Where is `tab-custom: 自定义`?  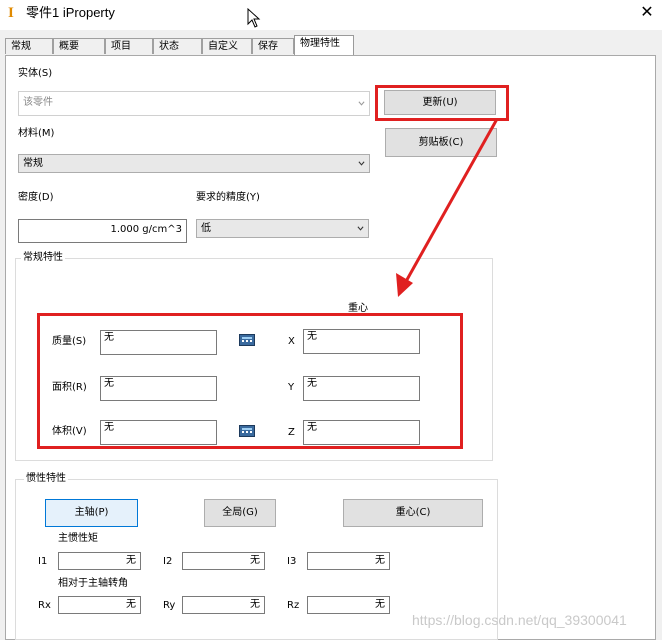
tab-custom: 自定义 is located at coordinates (227, 46).